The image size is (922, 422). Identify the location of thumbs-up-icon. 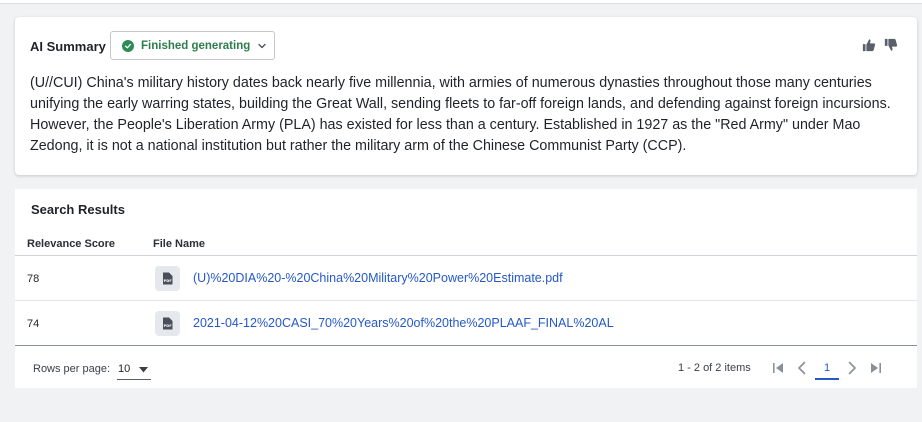
(869, 45).